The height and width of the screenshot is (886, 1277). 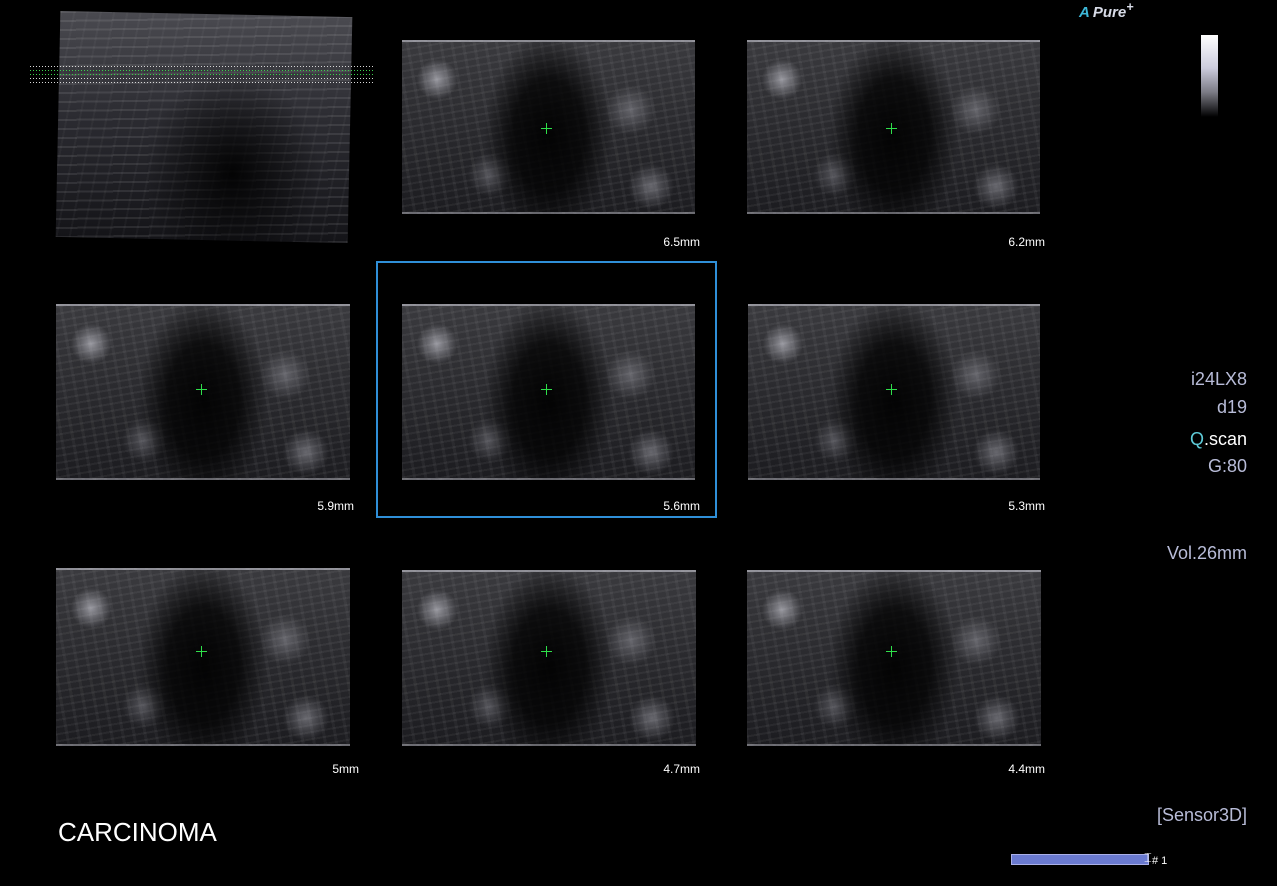 What do you see at coordinates (1109, 12) in the screenshot?
I see `brand-logo-text: Pure` at bounding box center [1109, 12].